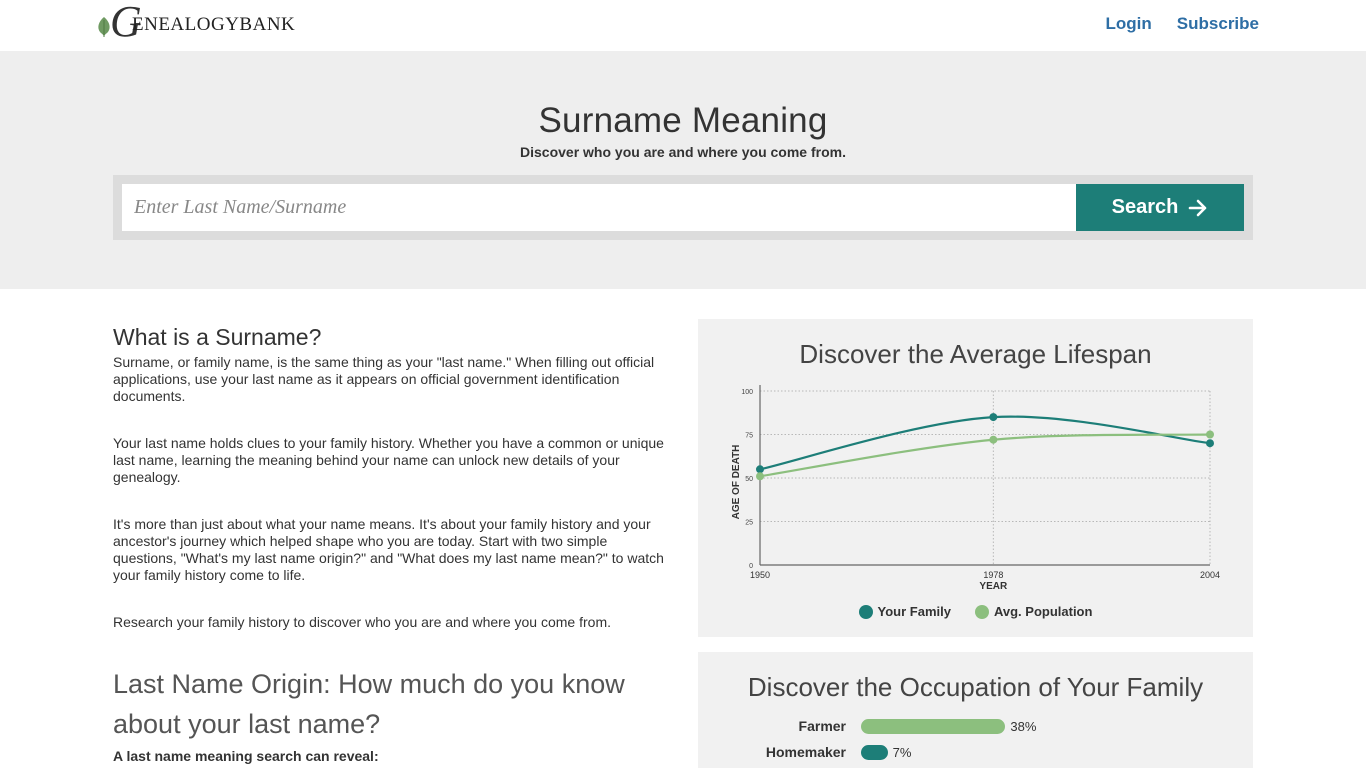 This screenshot has width=1366, height=768. What do you see at coordinates (1023, 726) in the screenshot?
I see `occupation-value: 38%` at bounding box center [1023, 726].